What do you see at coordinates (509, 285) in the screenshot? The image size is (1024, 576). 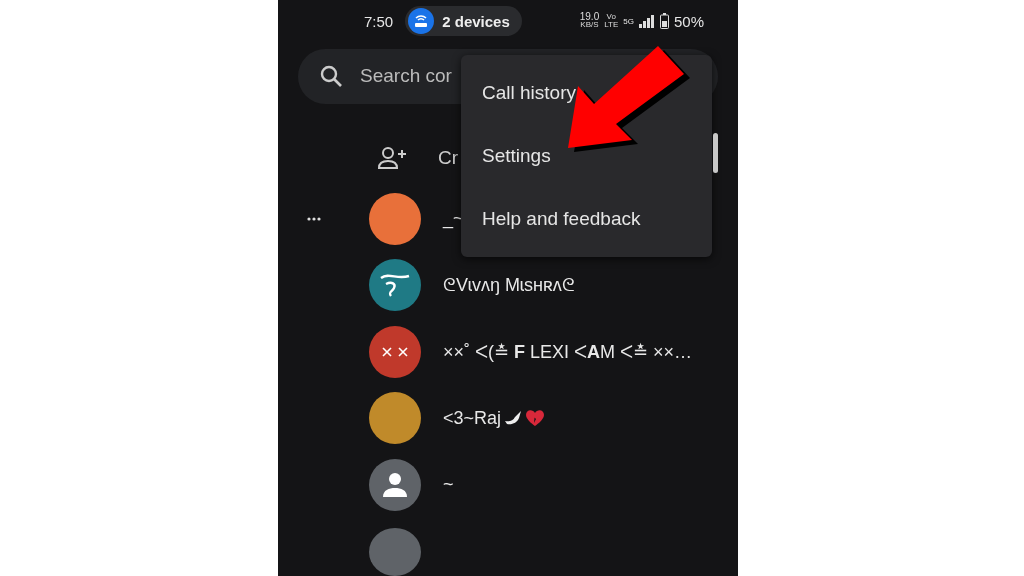 I see `contact-name: ᘓVɩvʌŋ Mɩsʜʀʌᘓ` at bounding box center [509, 285].